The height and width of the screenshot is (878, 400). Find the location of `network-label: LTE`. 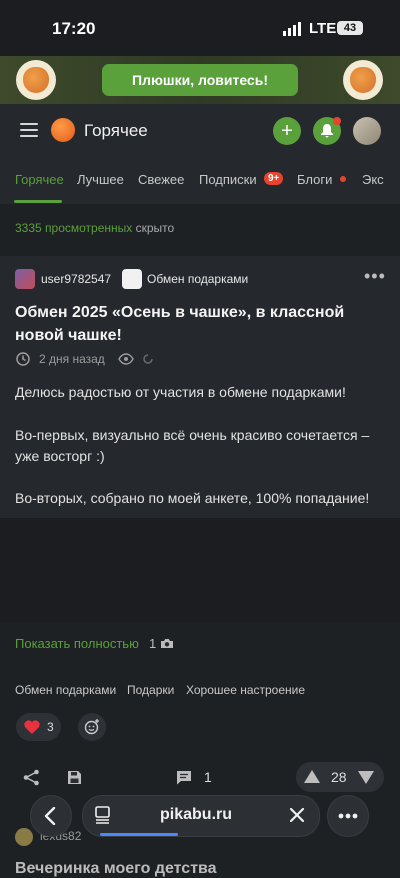

network-label: LTE is located at coordinates (323, 28).